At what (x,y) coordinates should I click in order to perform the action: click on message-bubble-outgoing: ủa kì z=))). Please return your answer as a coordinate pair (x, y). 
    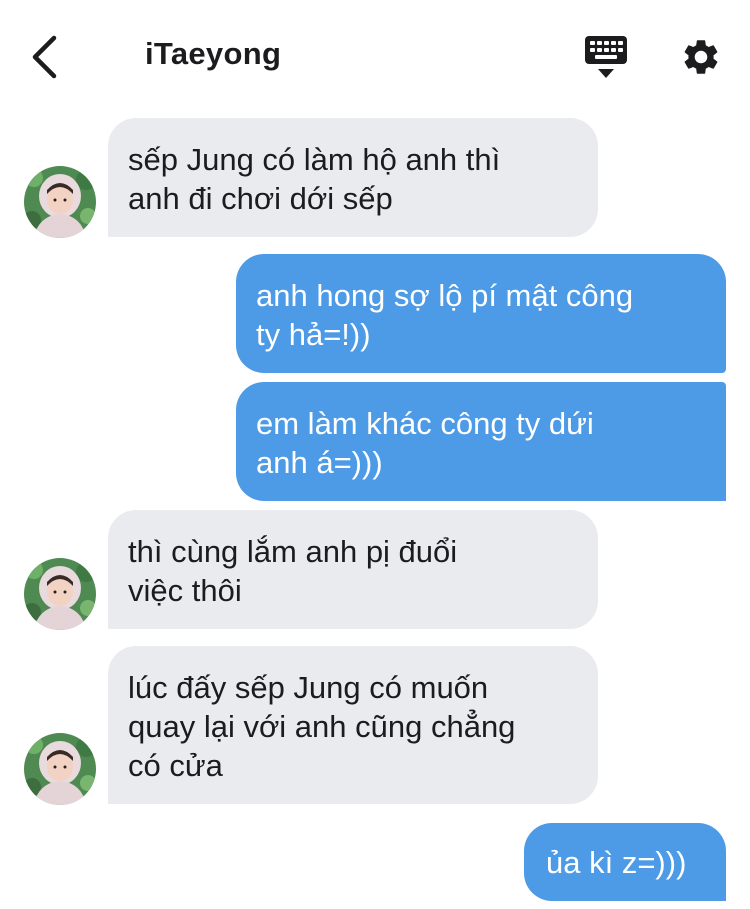
    Looking at the image, I should click on (625, 862).